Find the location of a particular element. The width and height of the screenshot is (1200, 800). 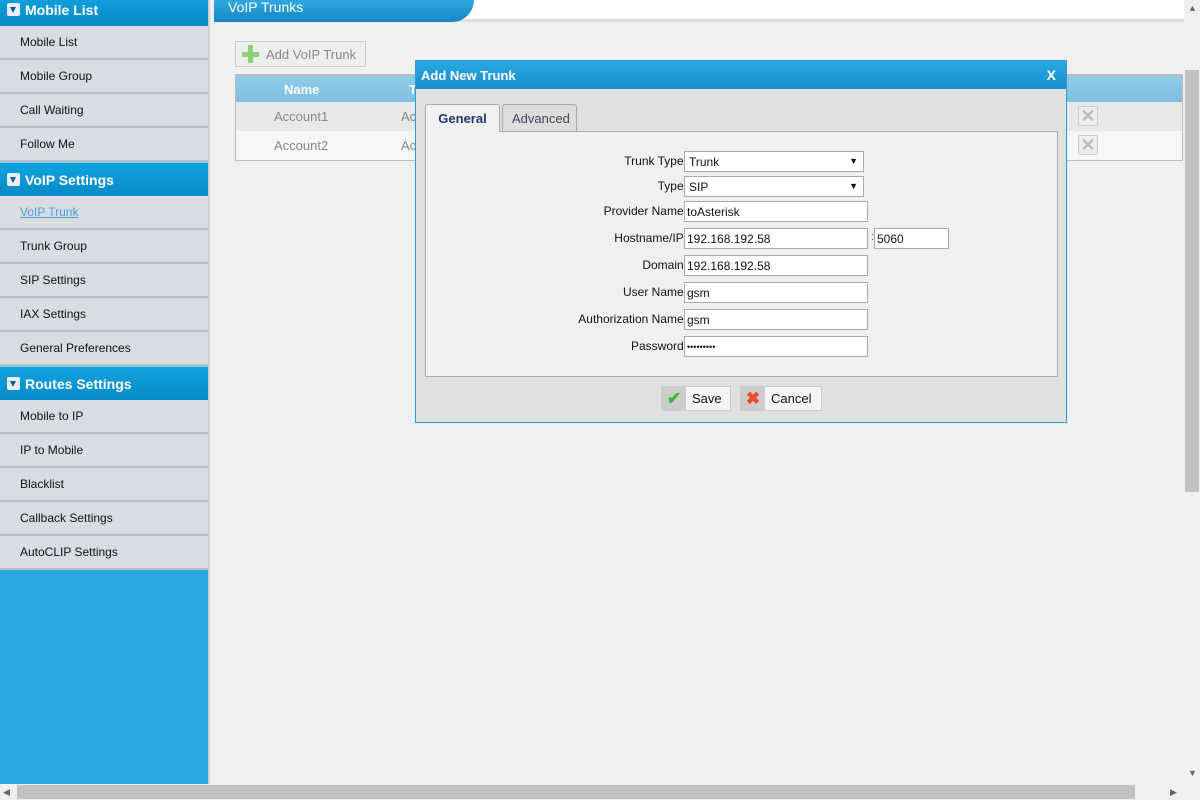

sidebar-item: IAX Settings is located at coordinates (104, 315).